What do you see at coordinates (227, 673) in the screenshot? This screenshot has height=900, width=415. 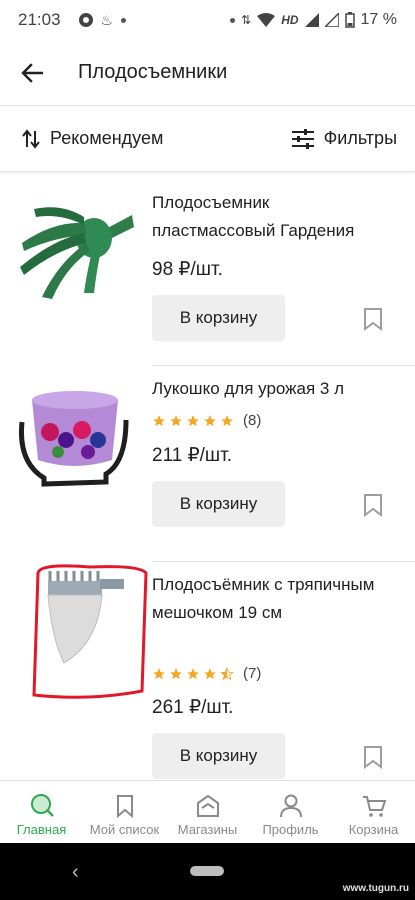 I see `star-half-icon` at bounding box center [227, 673].